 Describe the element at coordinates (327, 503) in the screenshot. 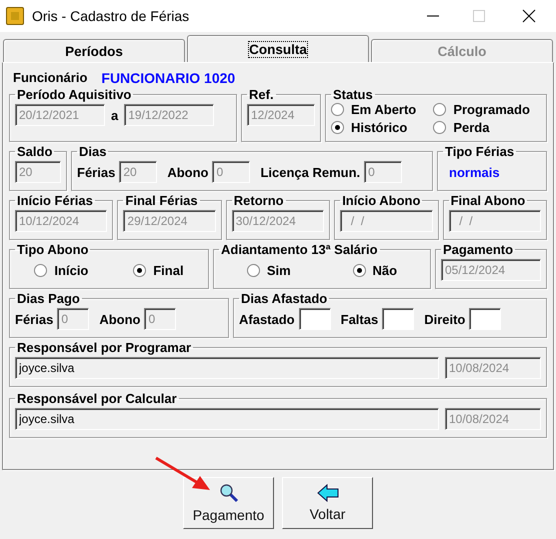

I see `action-button: Voltar` at that location.